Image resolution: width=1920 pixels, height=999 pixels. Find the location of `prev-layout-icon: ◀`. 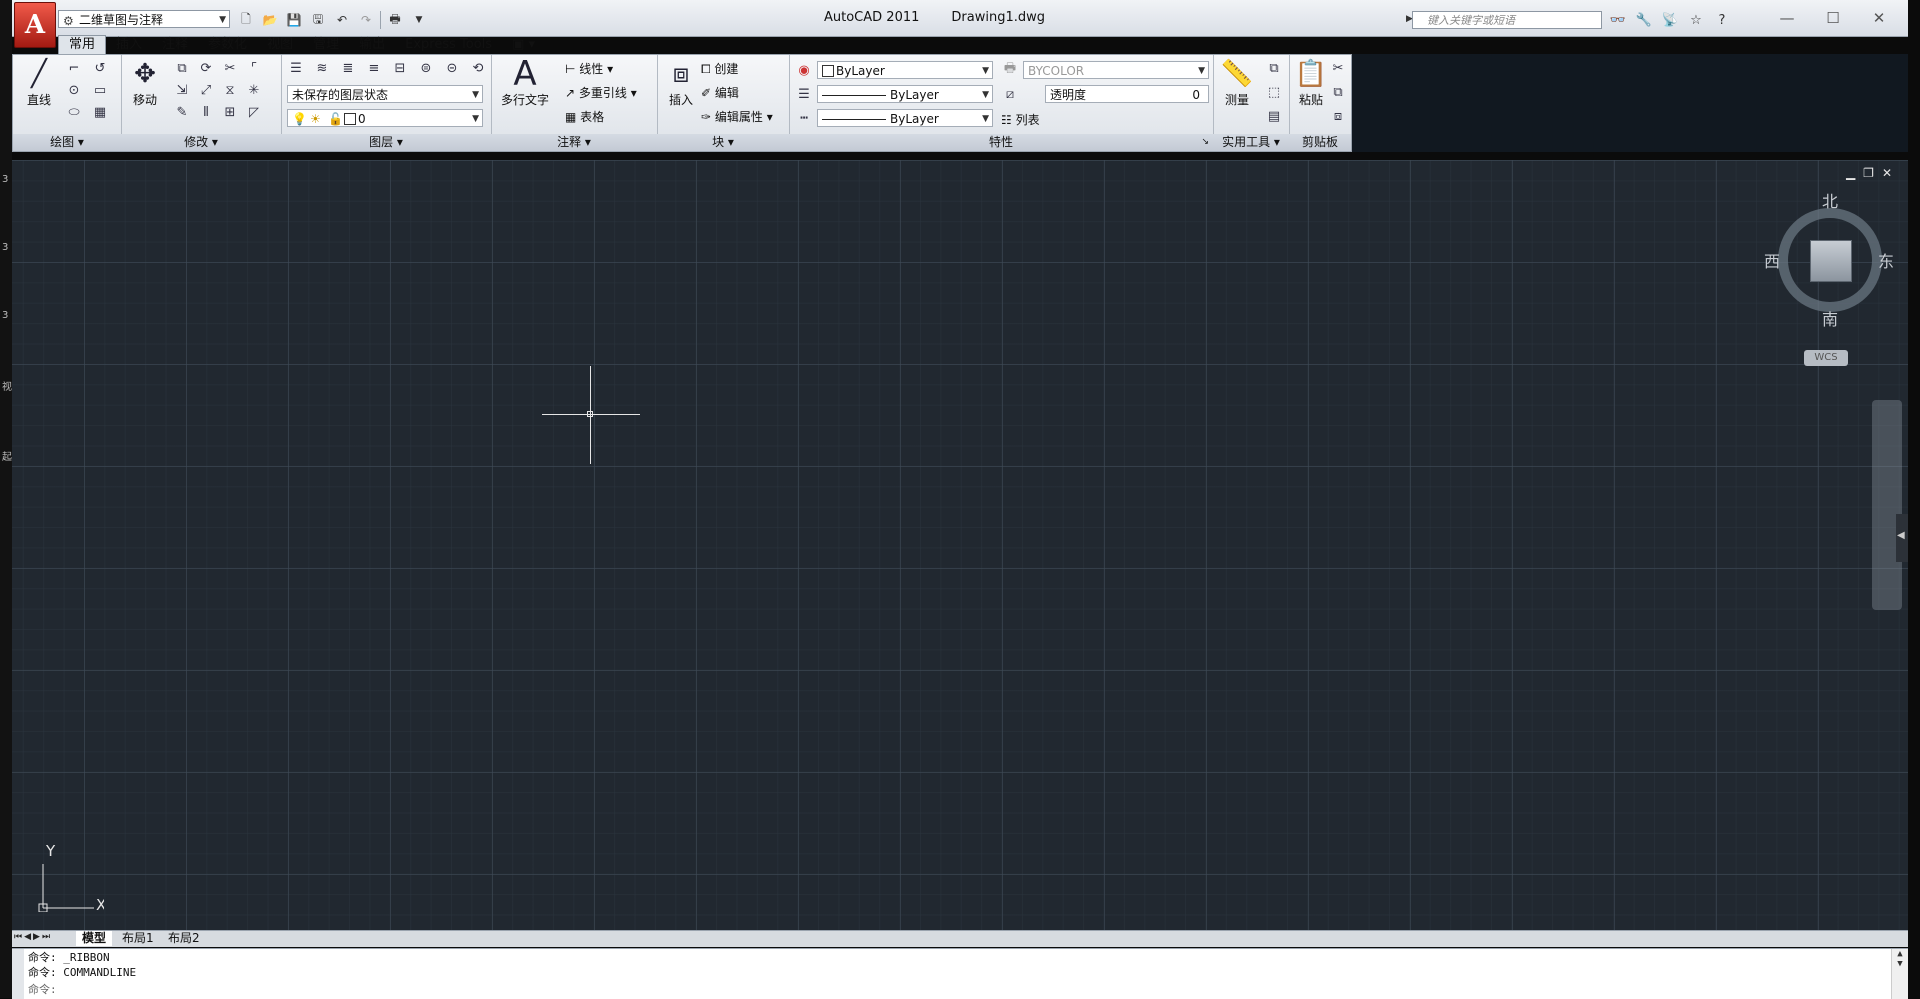

prev-layout-icon: ◀ is located at coordinates (27, 937).